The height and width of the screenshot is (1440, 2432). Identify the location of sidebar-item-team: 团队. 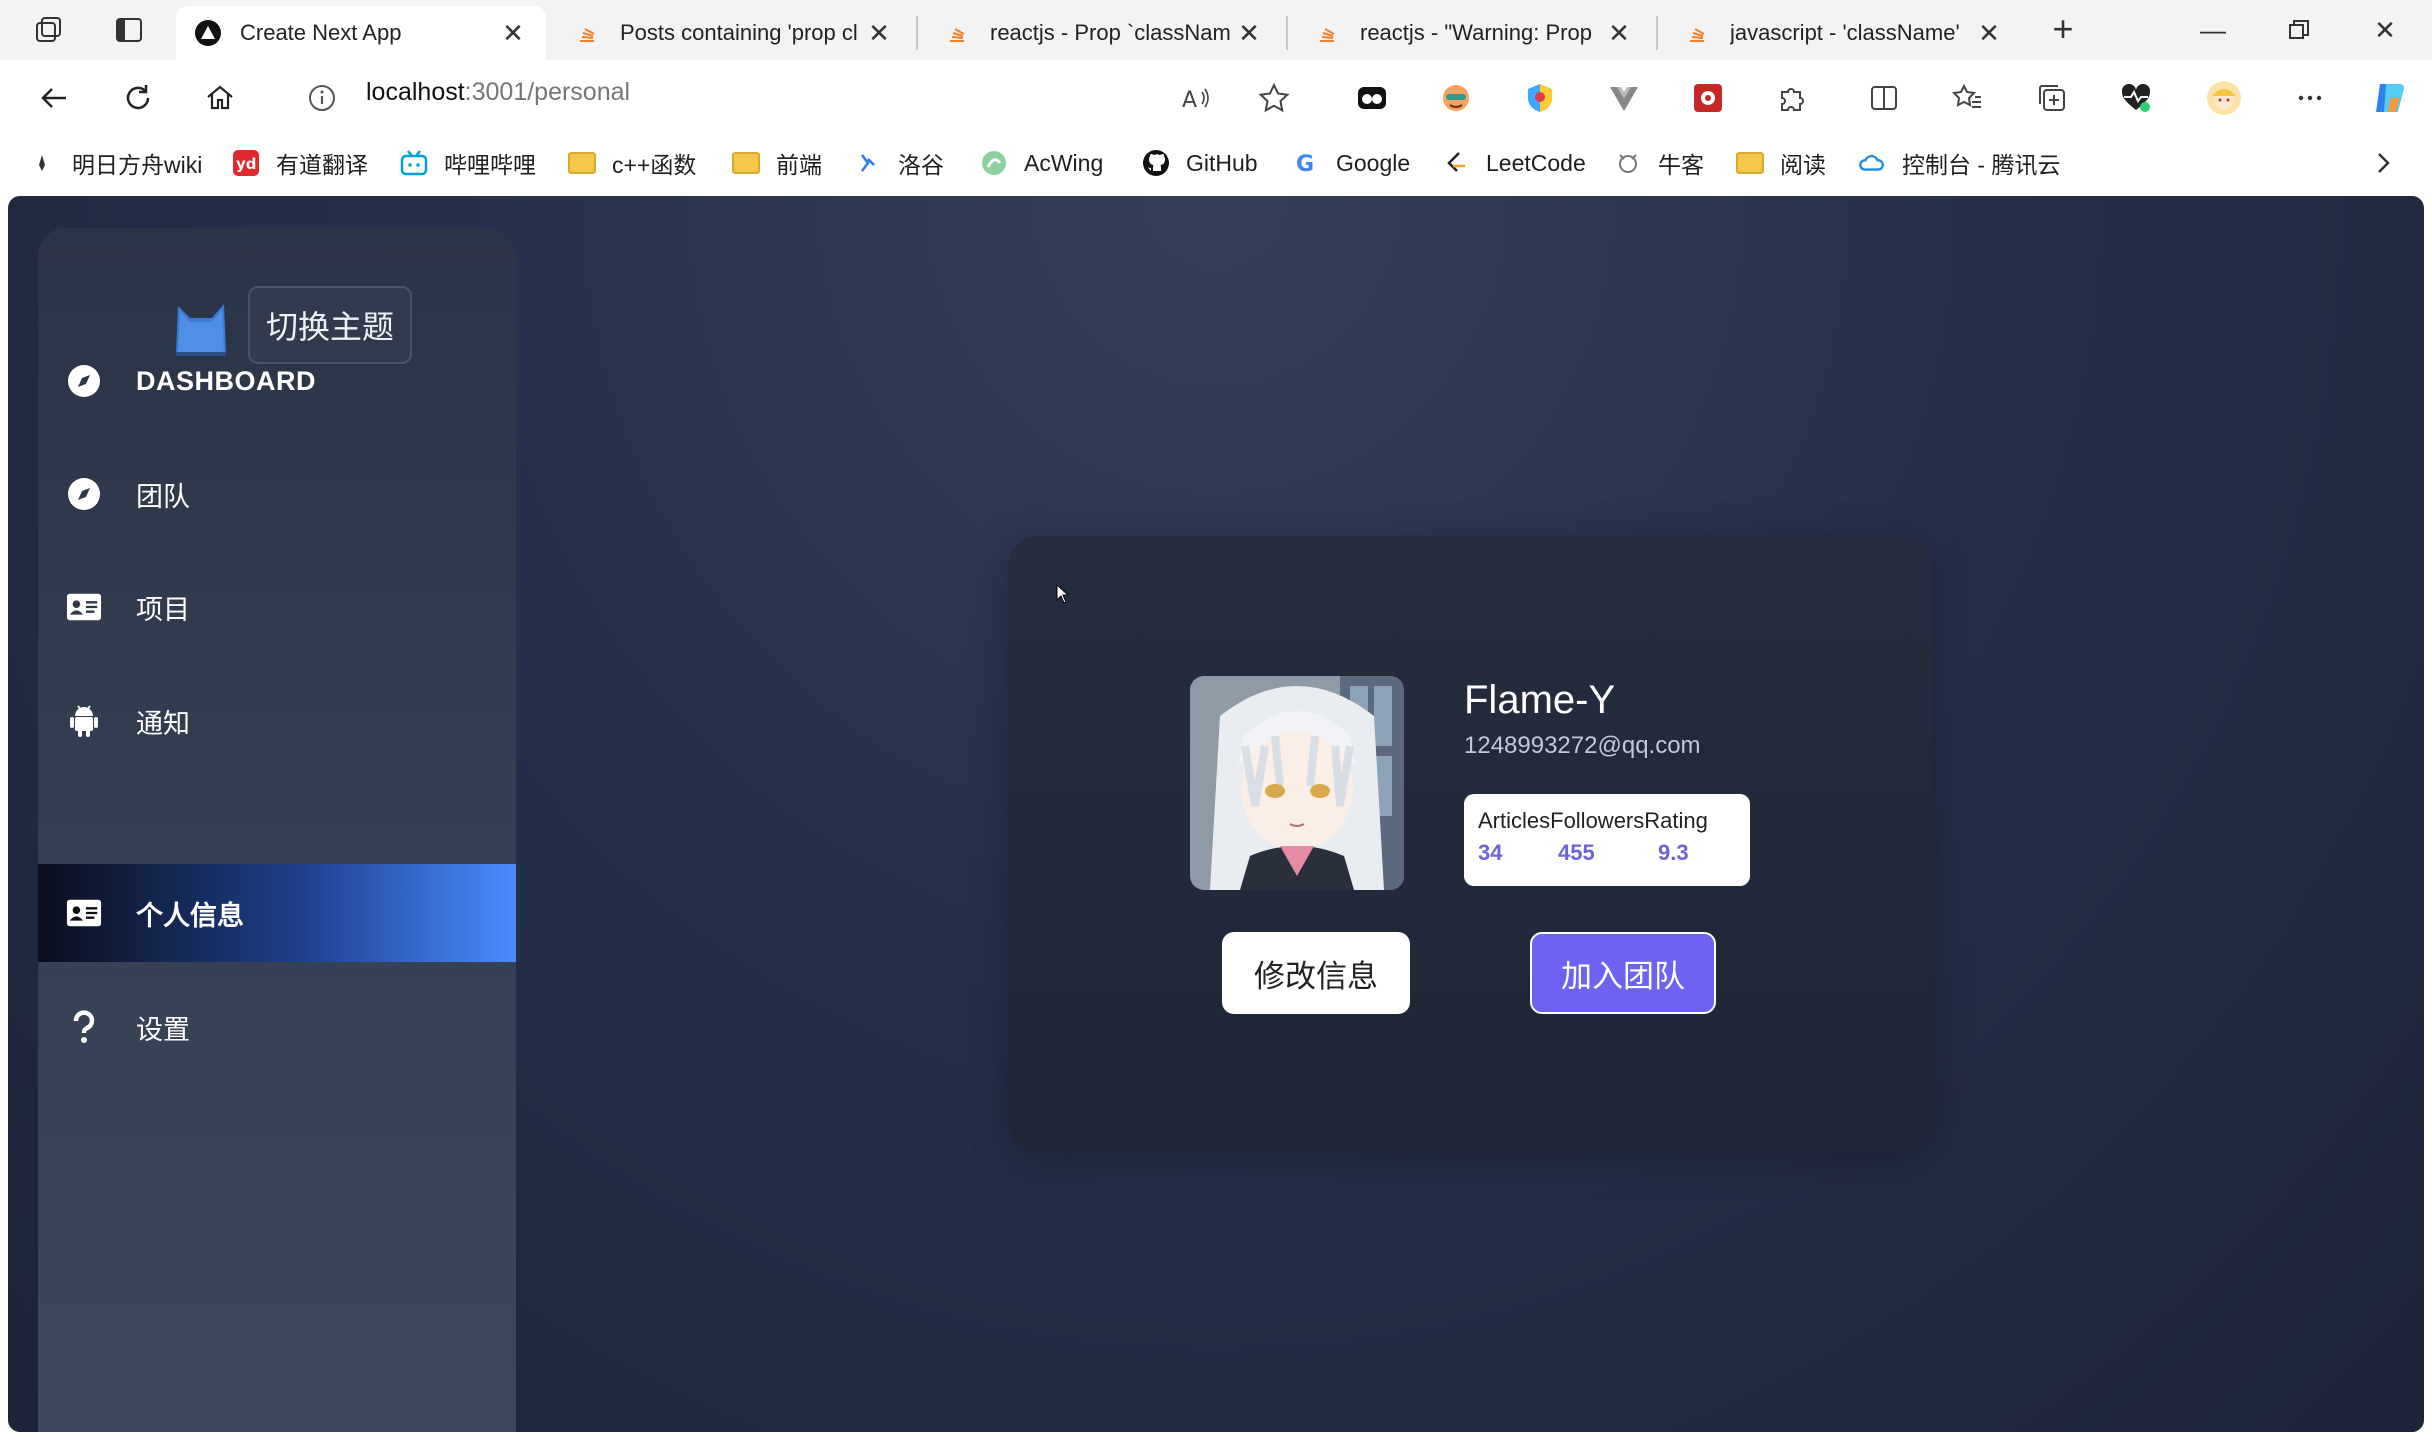
(277, 494).